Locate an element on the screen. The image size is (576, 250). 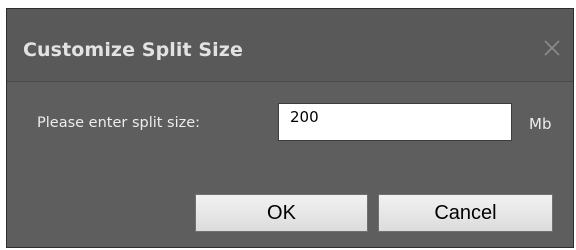
split-size-input is located at coordinates (395, 122).